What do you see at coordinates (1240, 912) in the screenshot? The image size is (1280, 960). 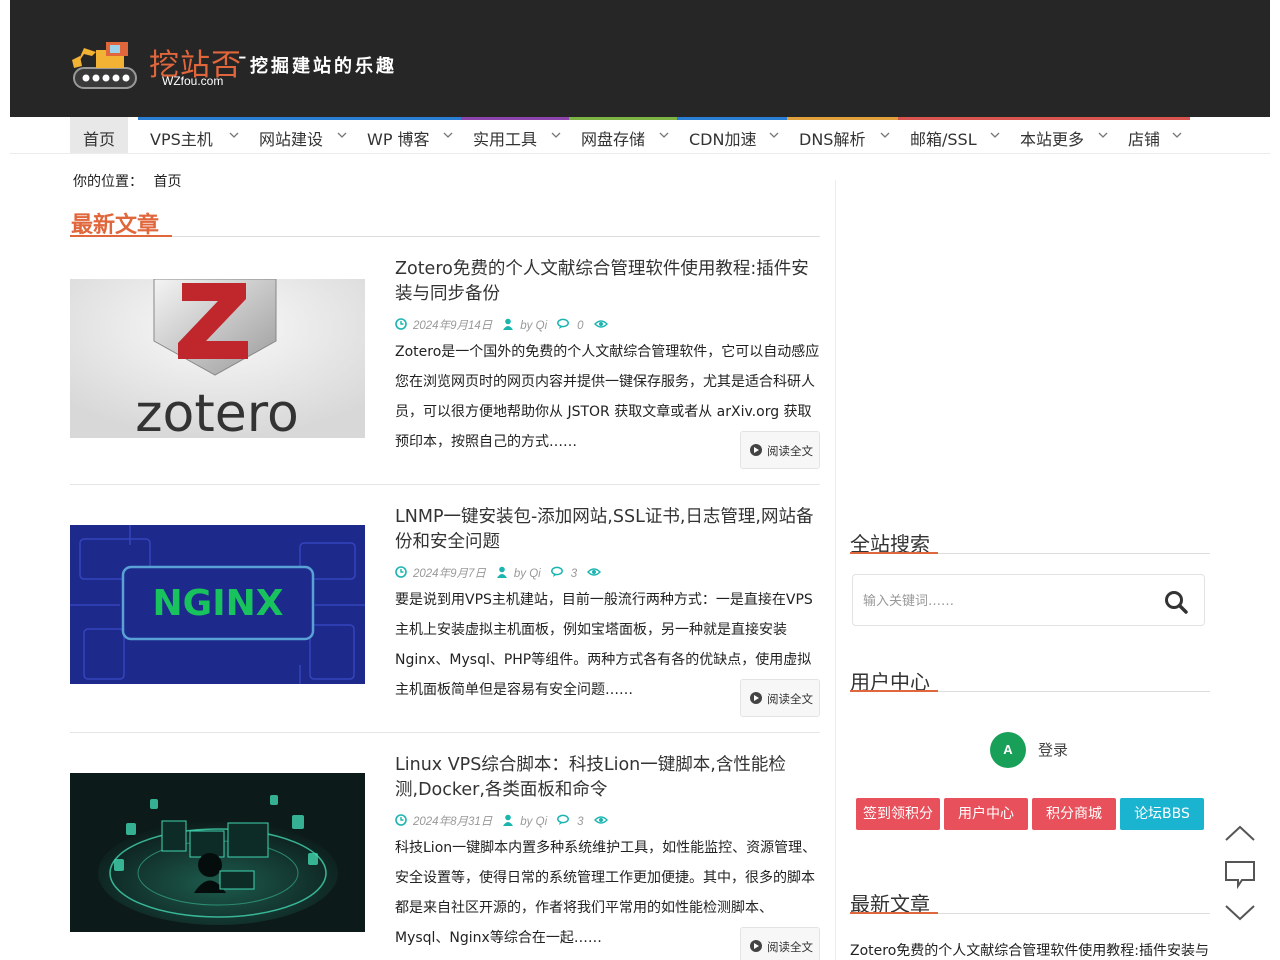 I see `scroll-to-bottom-icon` at bounding box center [1240, 912].